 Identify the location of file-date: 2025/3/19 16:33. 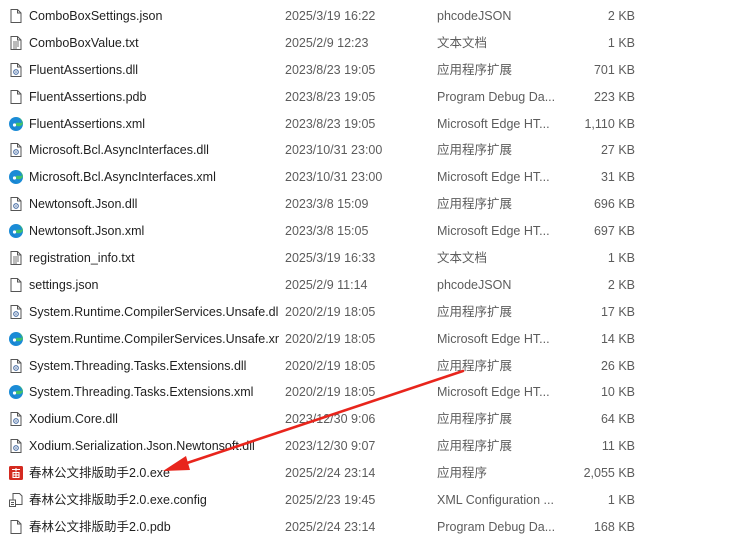
(330, 258).